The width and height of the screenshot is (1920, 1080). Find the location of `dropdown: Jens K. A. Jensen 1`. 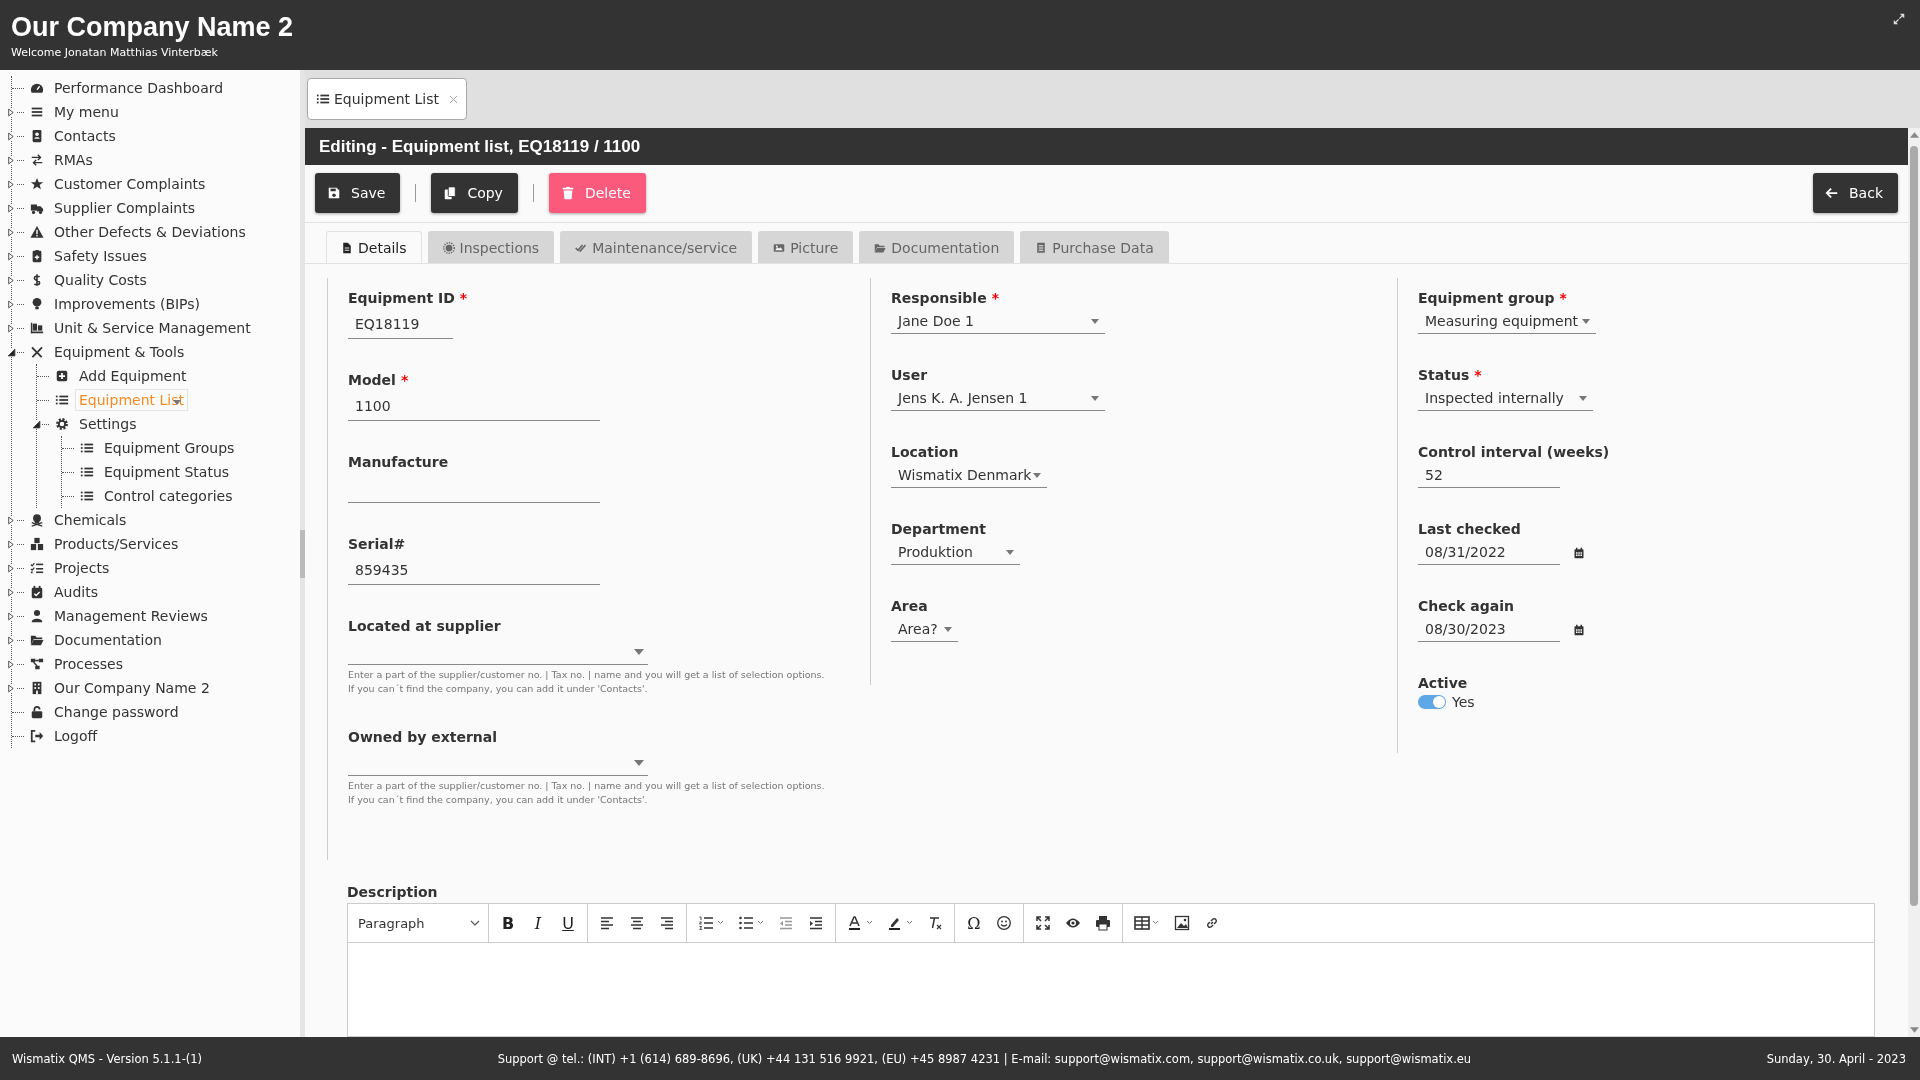

dropdown: Jens K. A. Jensen 1 is located at coordinates (998, 398).